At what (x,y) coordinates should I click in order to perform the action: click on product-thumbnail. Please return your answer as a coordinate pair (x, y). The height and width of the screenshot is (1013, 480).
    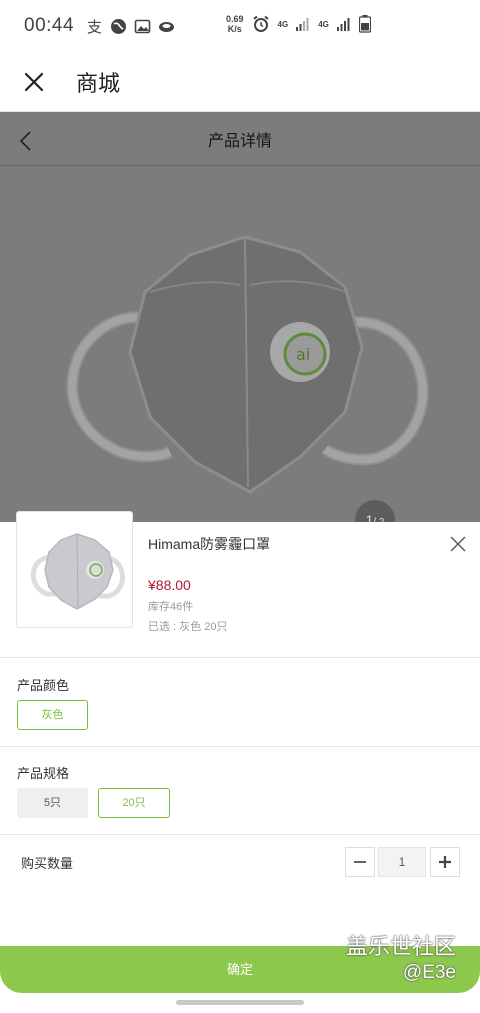
    Looking at the image, I should click on (74, 569).